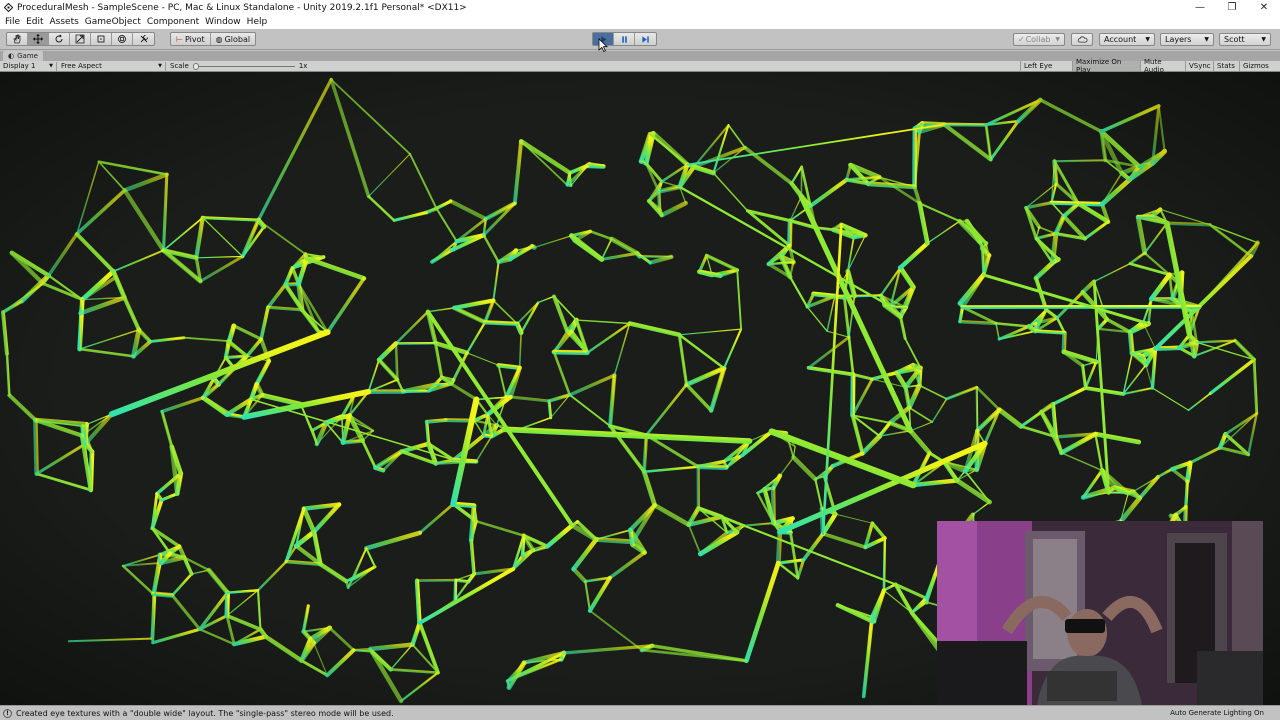 This screenshot has width=1280, height=720. Describe the element at coordinates (113, 22) in the screenshot. I see `menu-gameobject: GameObject` at that location.